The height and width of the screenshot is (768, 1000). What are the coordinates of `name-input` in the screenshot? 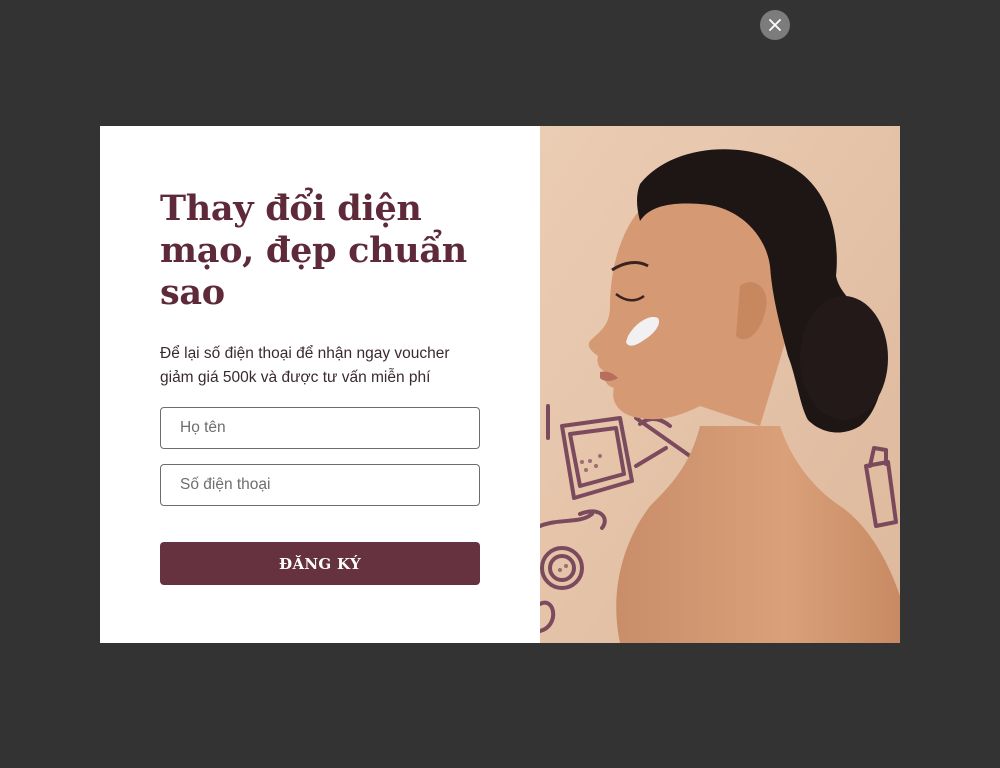 It's located at (320, 428).